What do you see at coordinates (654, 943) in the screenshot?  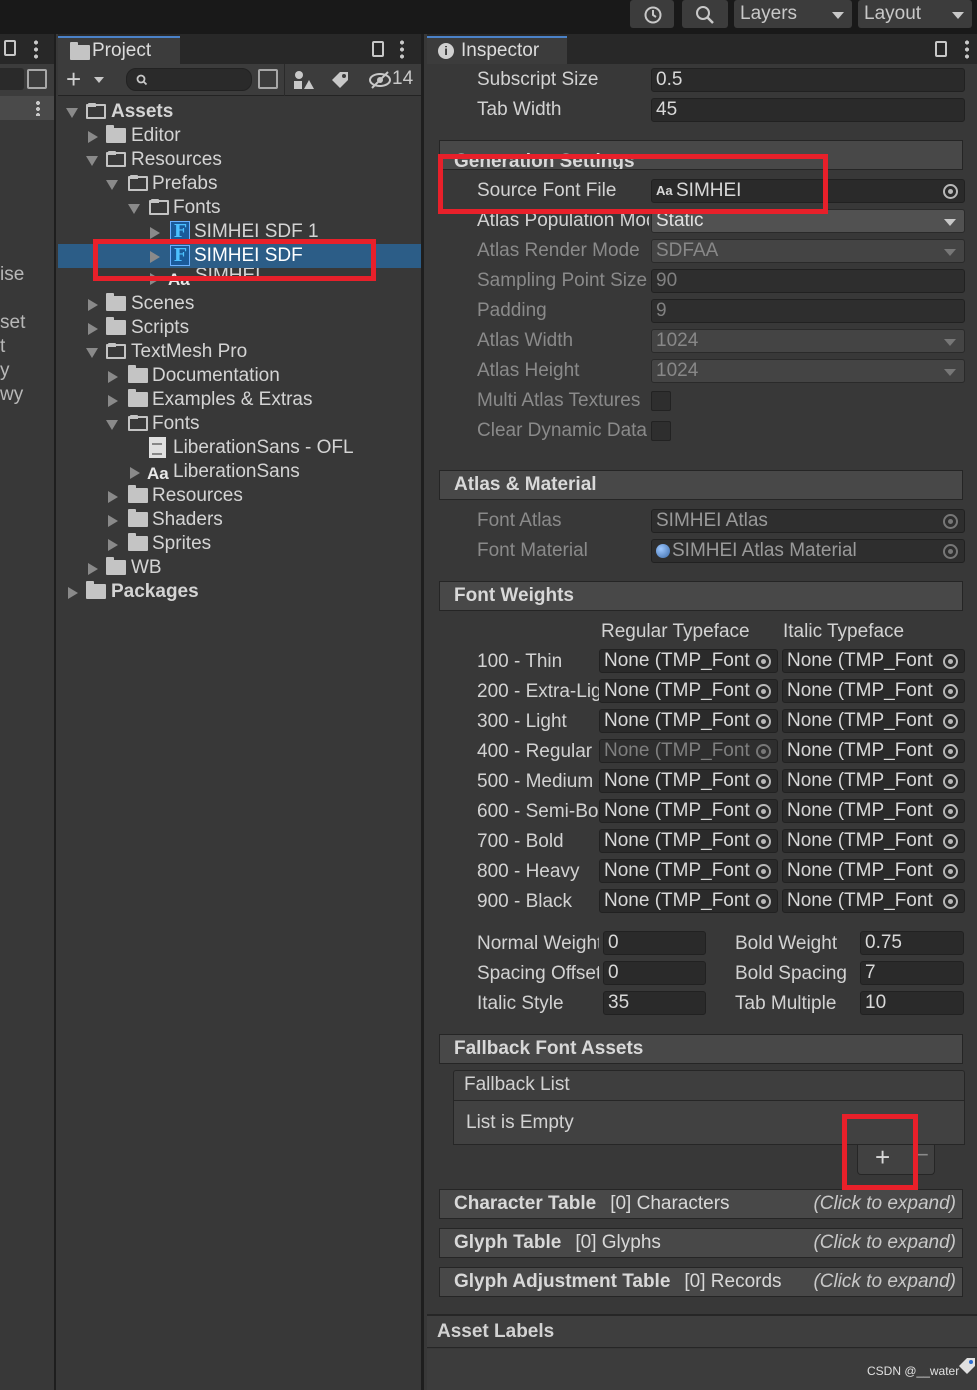 I see `normal-weight-field: 0` at bounding box center [654, 943].